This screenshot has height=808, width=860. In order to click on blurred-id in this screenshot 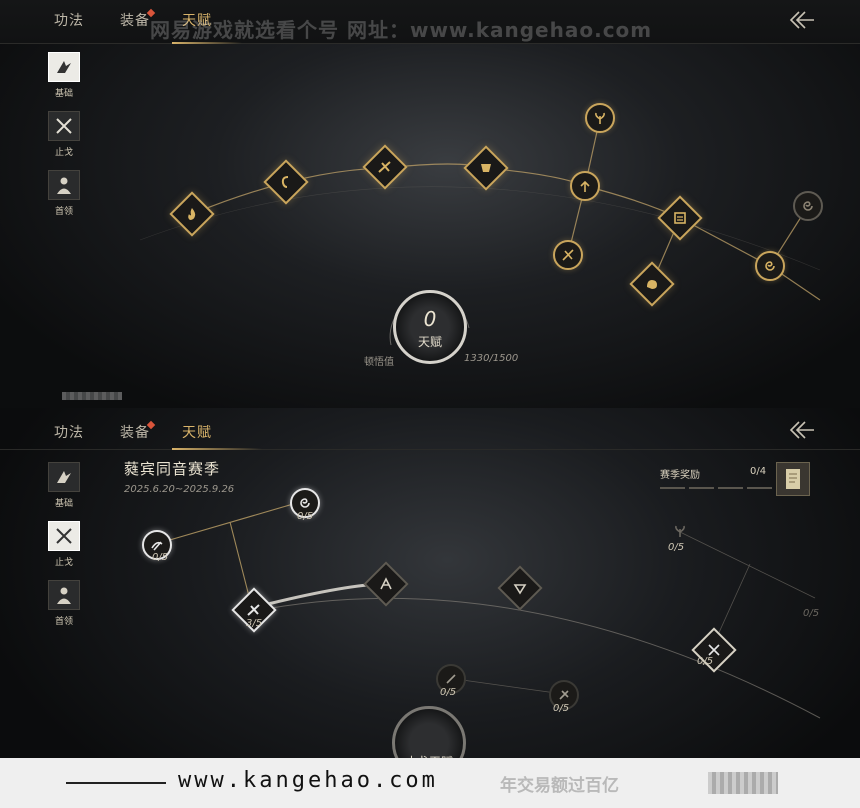, I will do `click(92, 396)`.